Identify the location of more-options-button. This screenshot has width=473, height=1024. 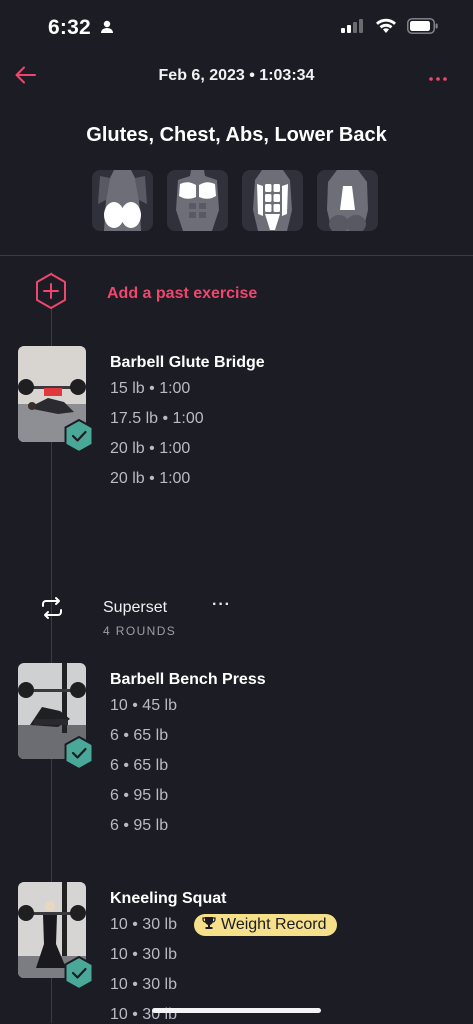
(438, 77).